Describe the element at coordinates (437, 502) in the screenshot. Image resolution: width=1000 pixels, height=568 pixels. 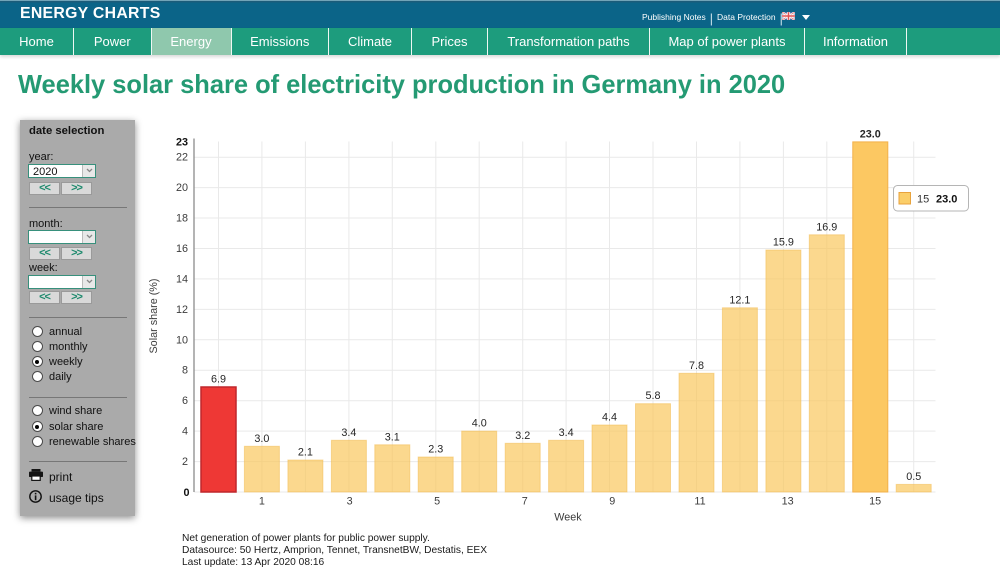
I see `svg-text: 5` at that location.